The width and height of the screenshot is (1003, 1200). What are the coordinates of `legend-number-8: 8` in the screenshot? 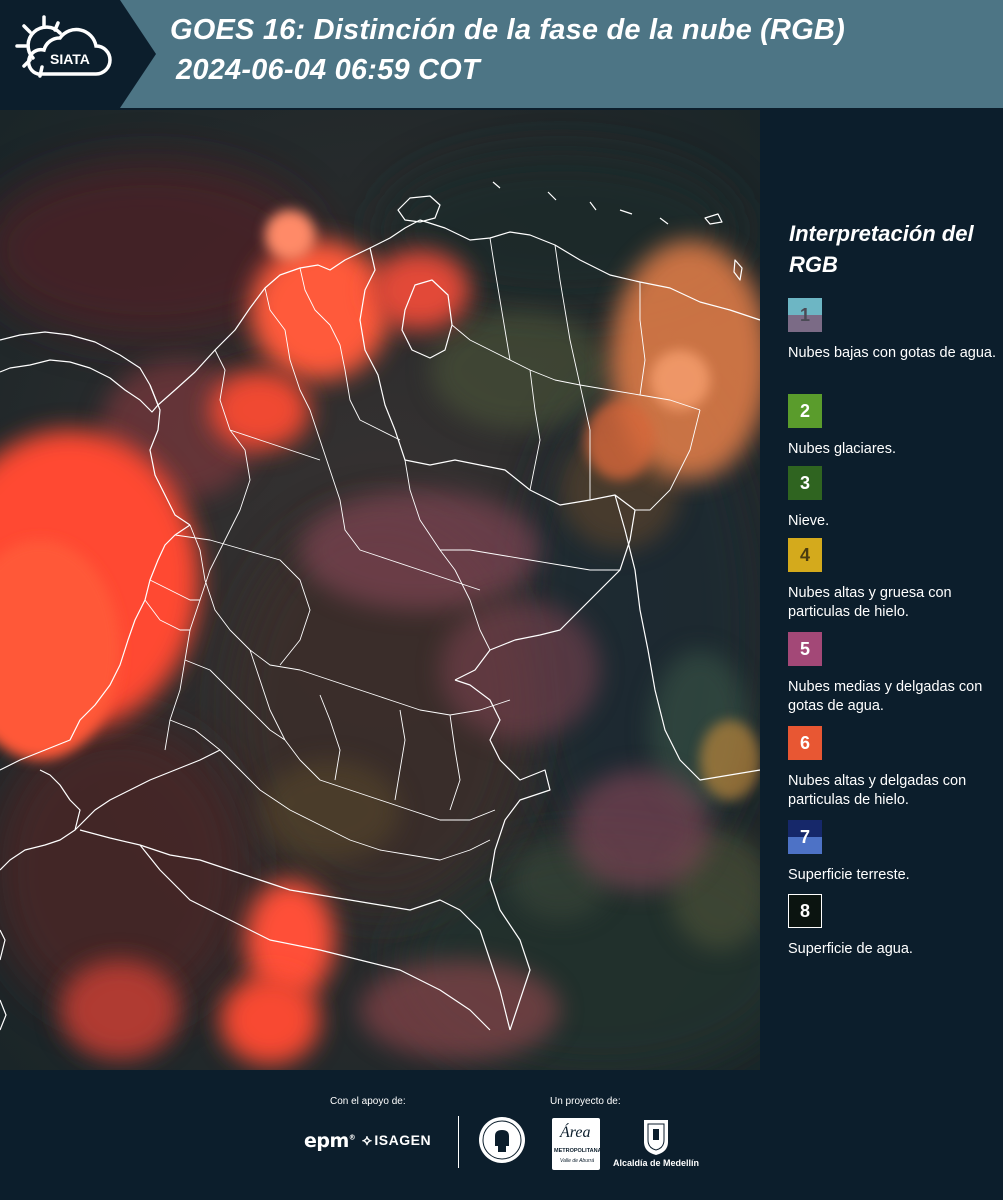 It's located at (804, 910).